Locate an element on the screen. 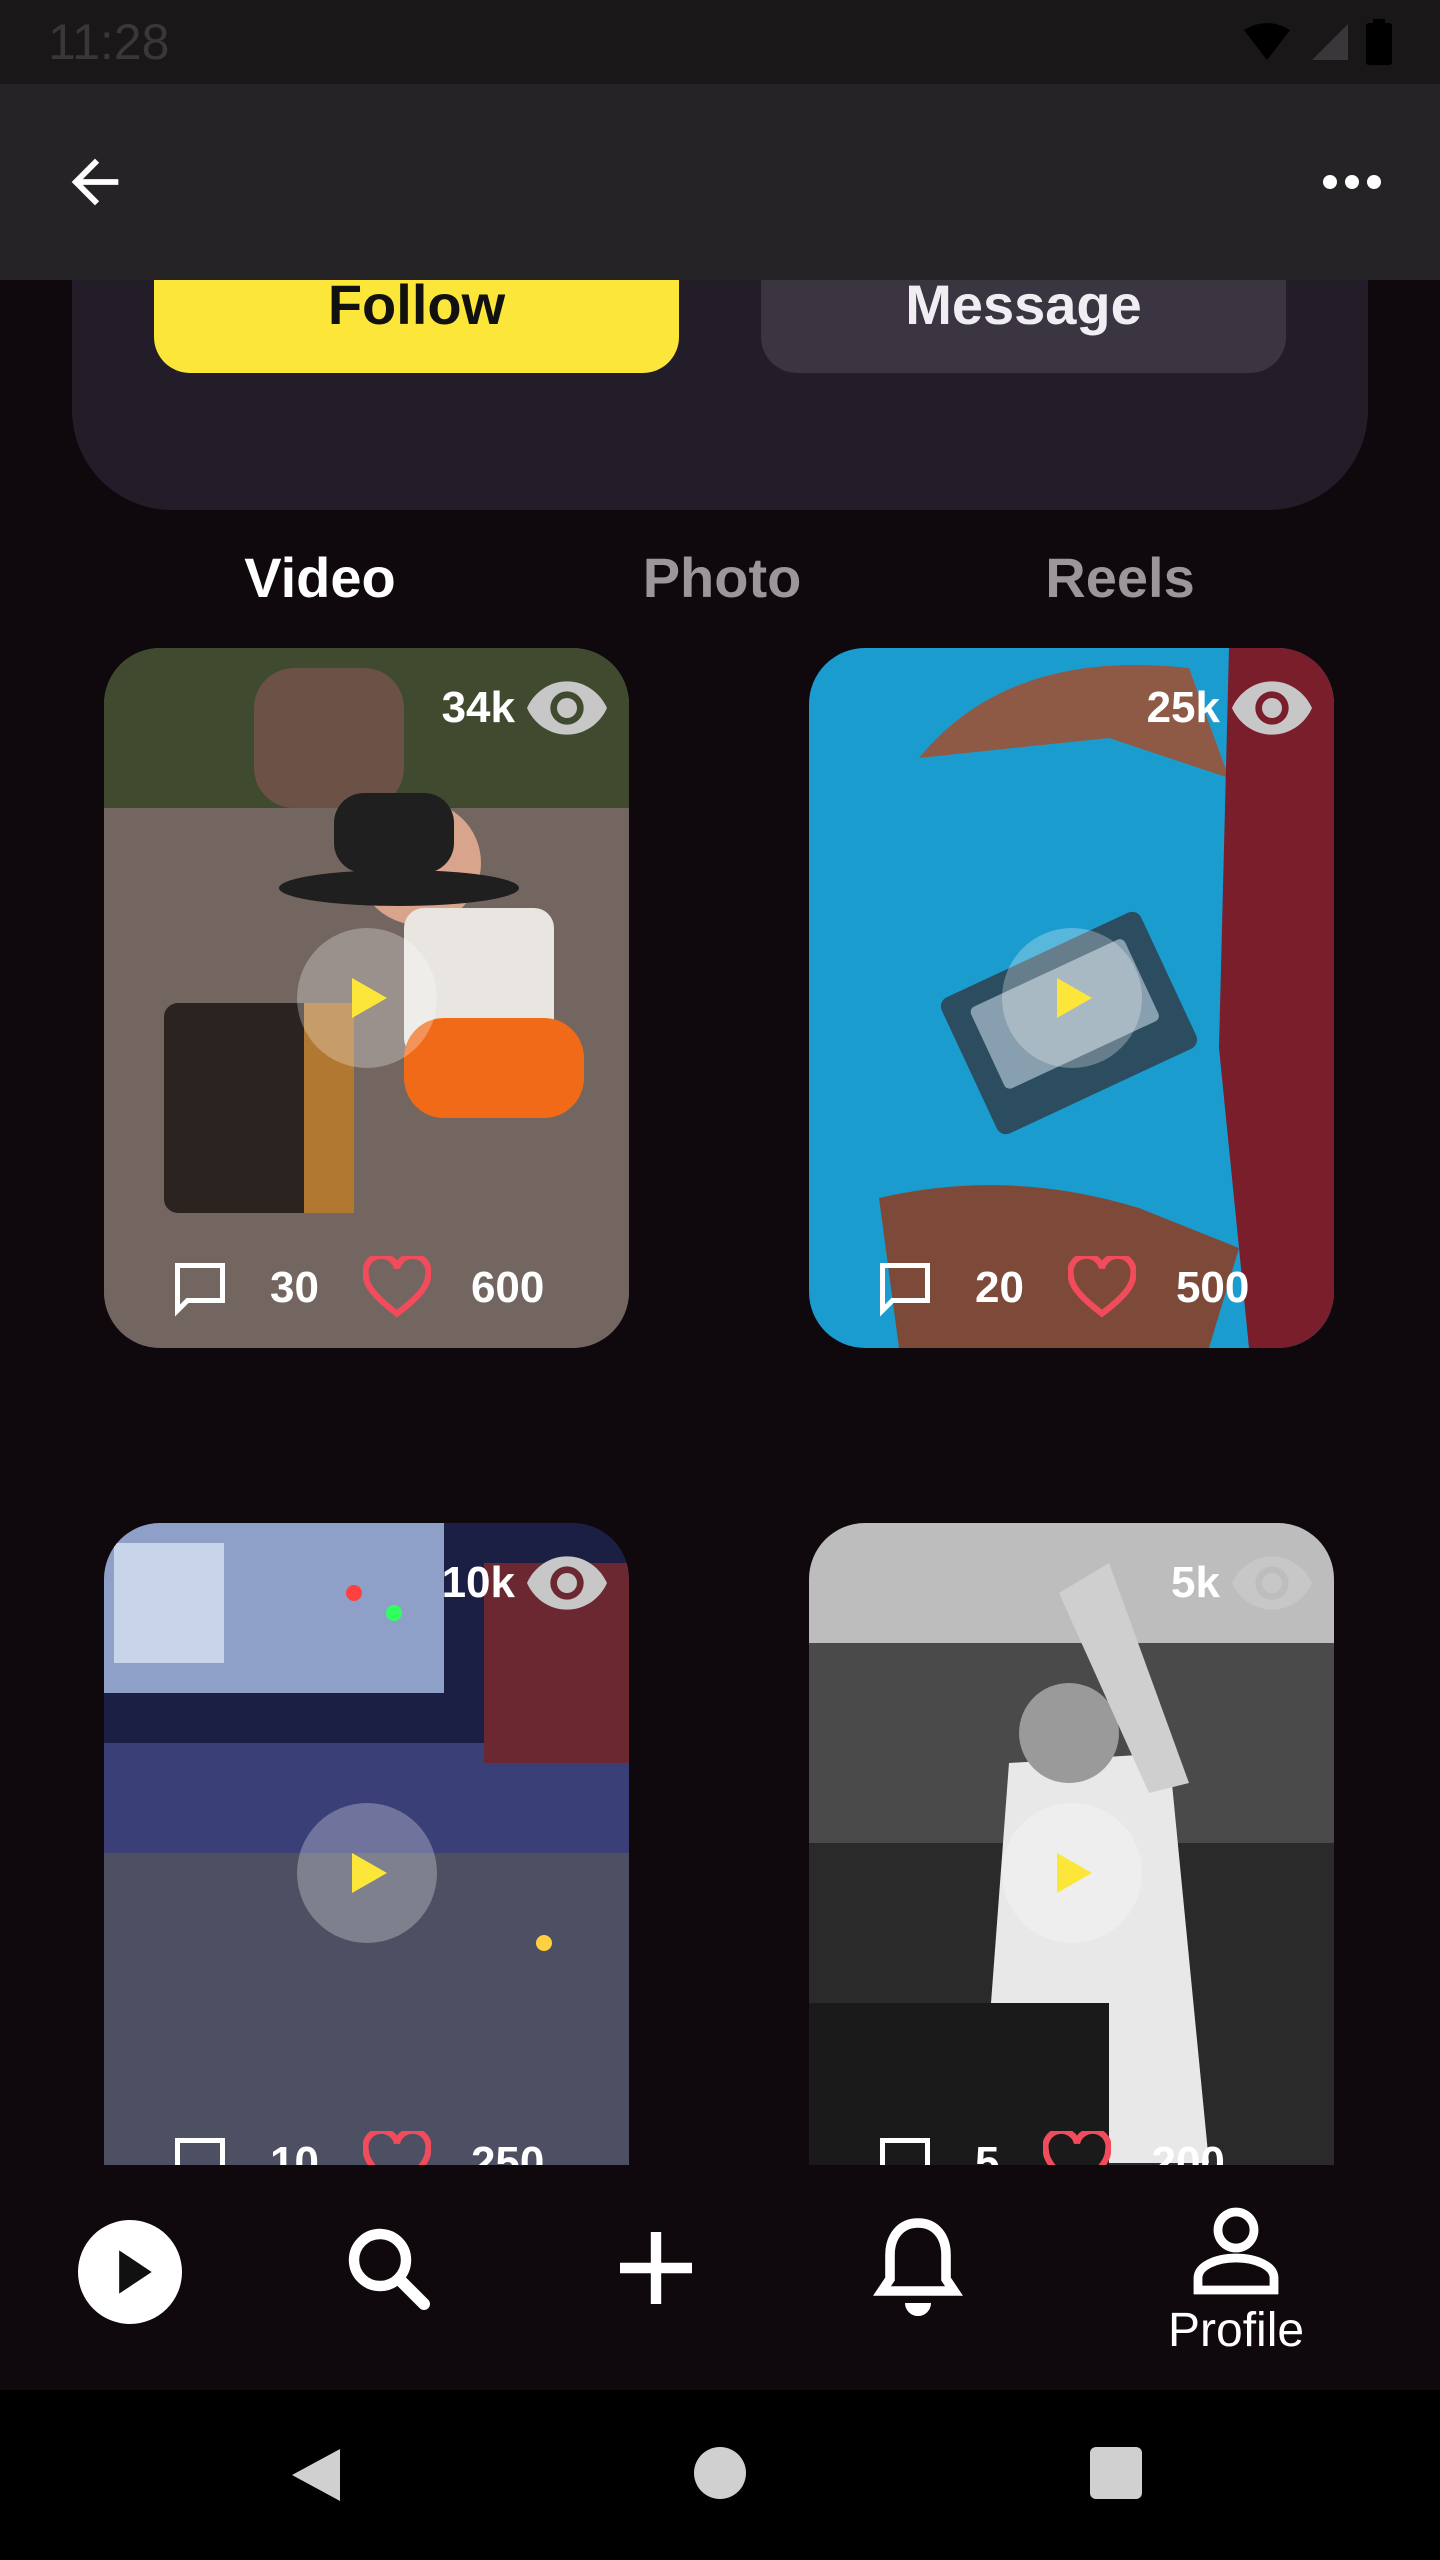 The height and width of the screenshot is (2560, 1440). plus-icon is located at coordinates (656, 2268).